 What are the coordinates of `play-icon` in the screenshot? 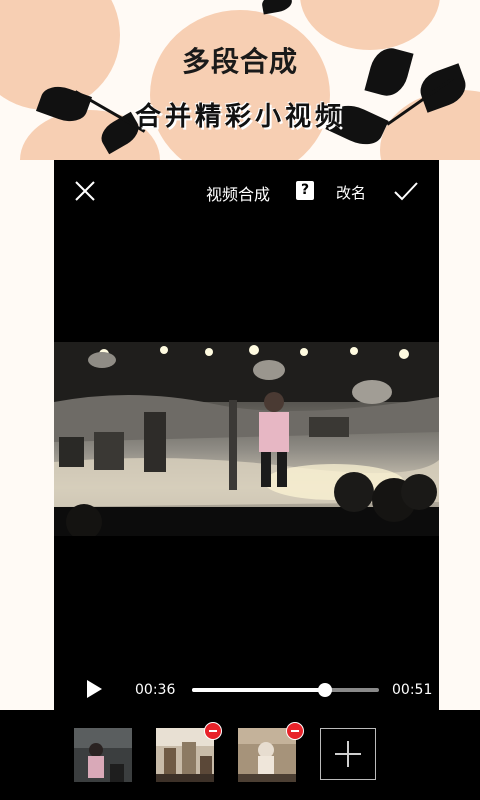 It's located at (94, 689).